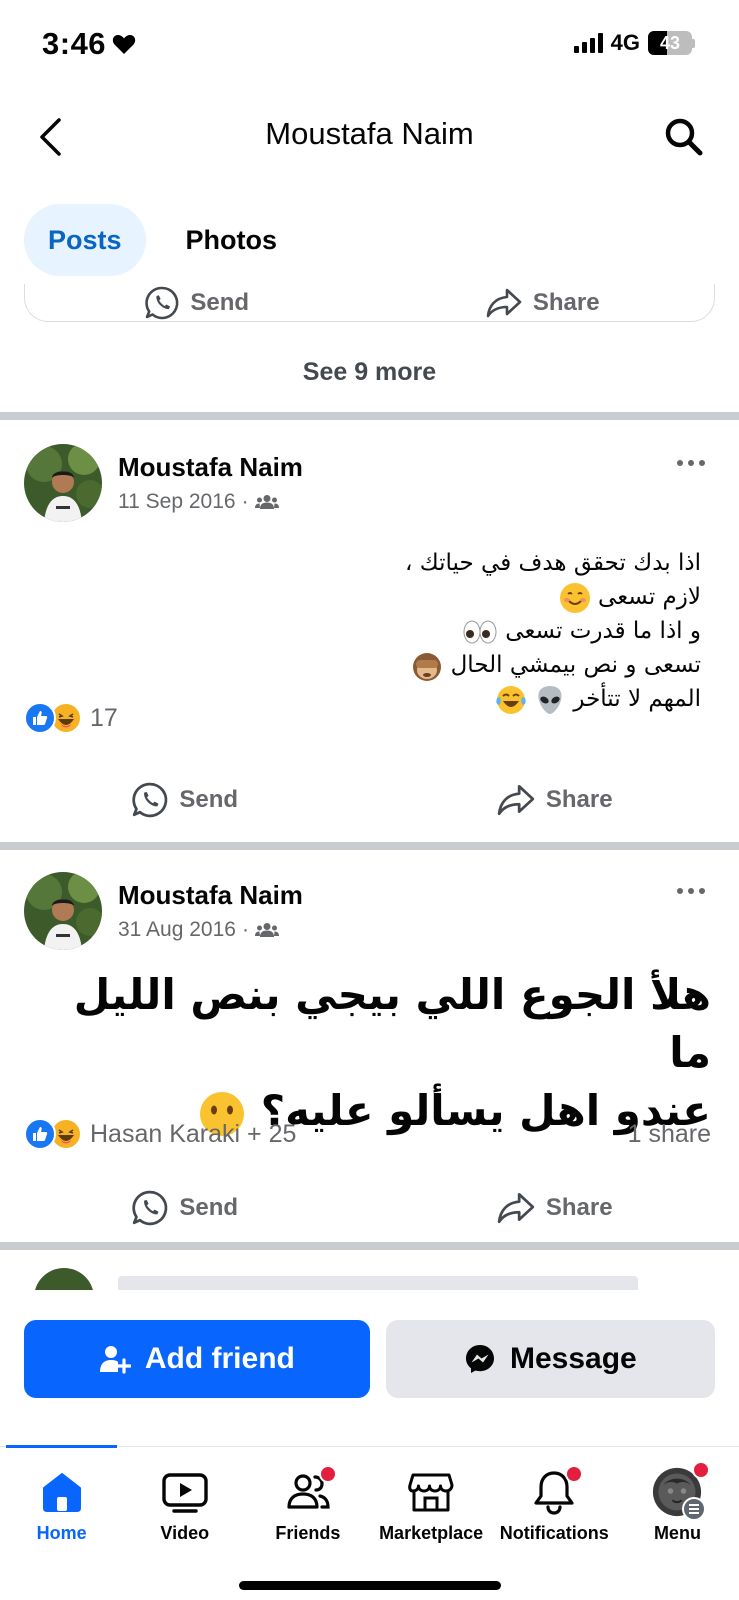  I want to click on see-no-evil-monkey-emoji-icon, so click(427, 666).